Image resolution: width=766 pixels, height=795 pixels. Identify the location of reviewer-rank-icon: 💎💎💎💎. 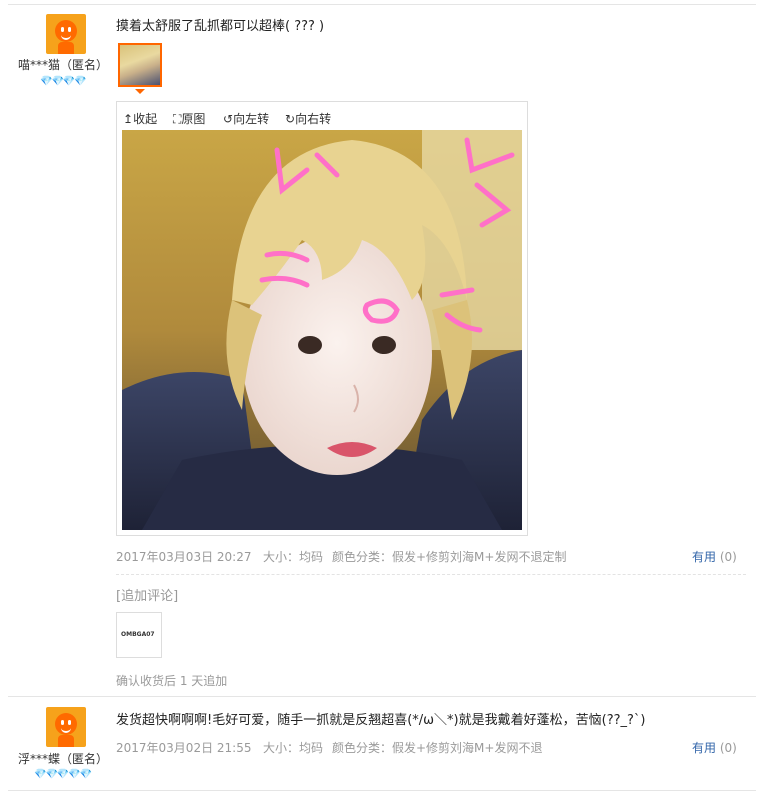
(63, 81).